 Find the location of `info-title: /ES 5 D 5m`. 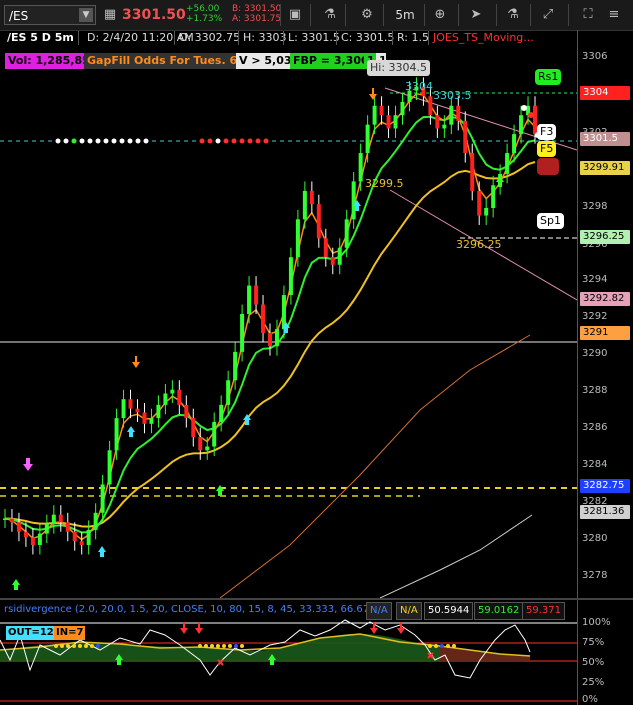

info-title: /ES 5 D 5m is located at coordinates (40, 37).